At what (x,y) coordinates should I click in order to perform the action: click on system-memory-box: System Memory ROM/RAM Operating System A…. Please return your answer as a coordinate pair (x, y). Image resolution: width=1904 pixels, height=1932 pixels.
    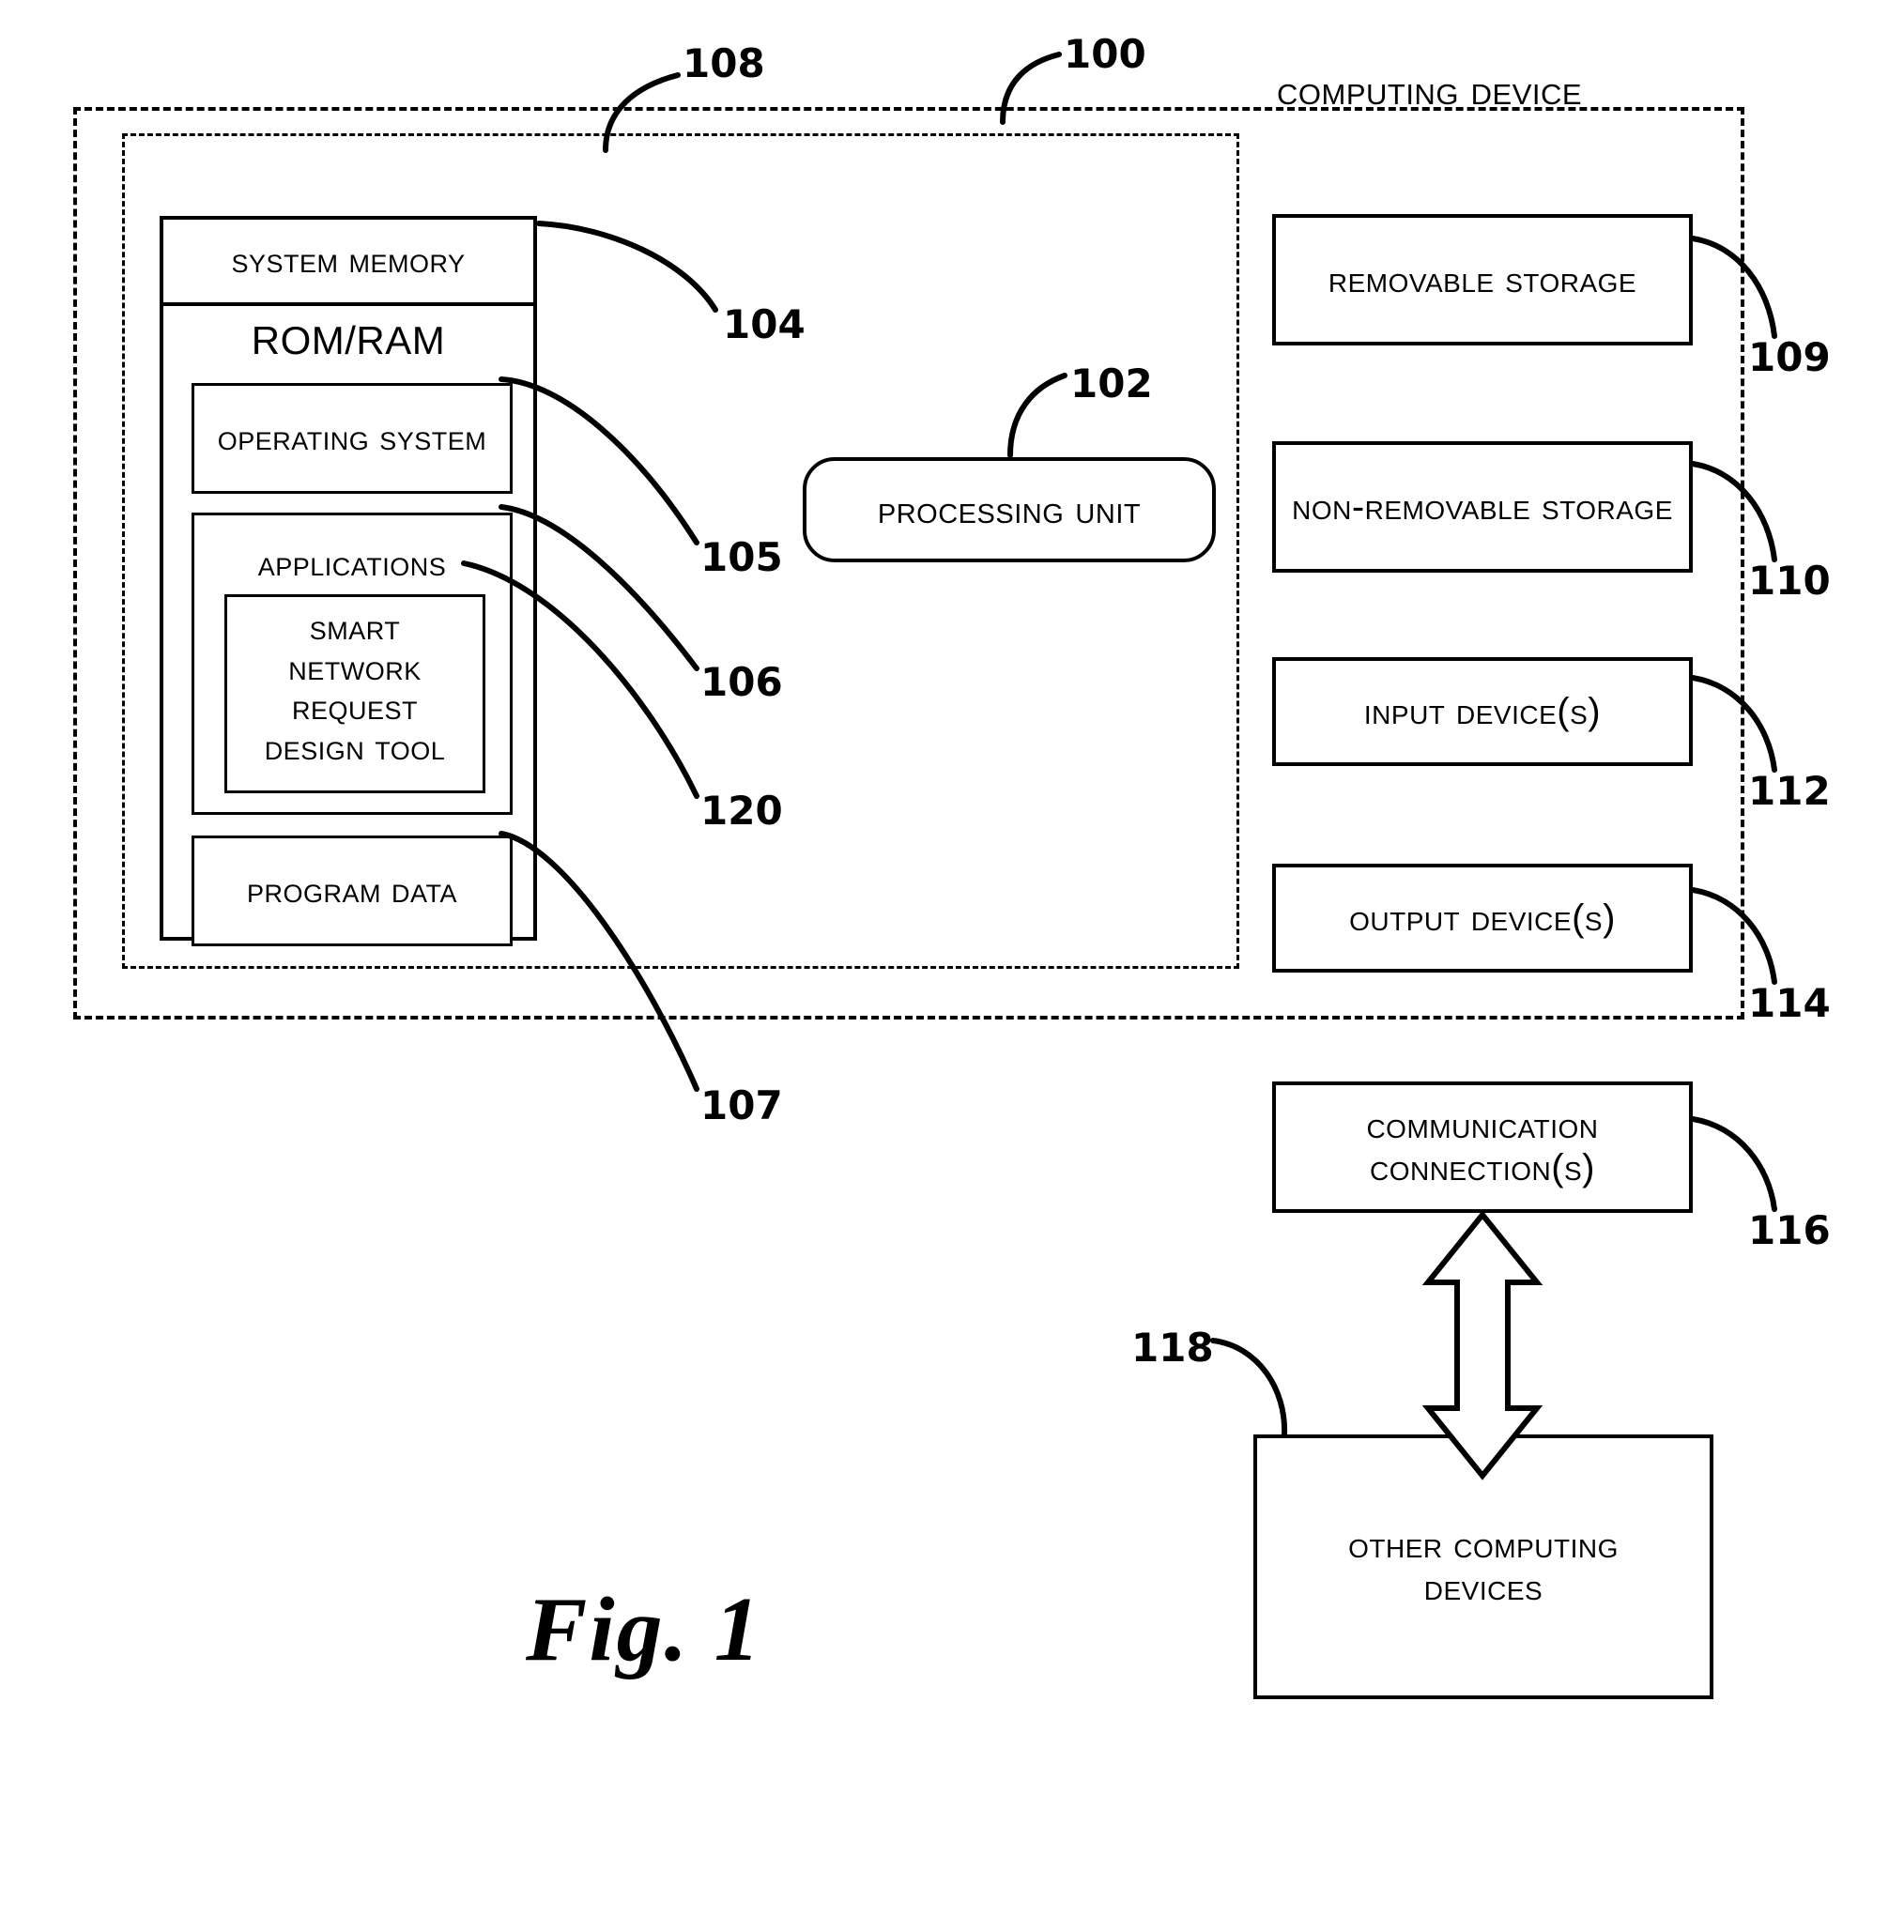
    Looking at the image, I should click on (348, 581).